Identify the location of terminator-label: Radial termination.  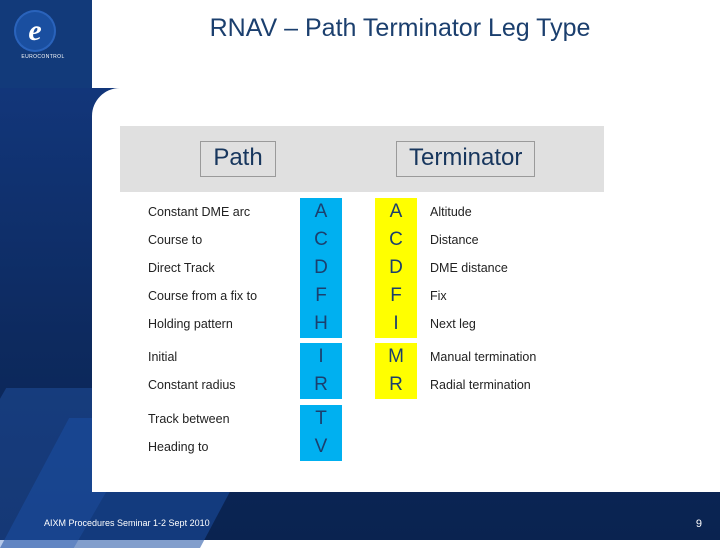
(480, 385).